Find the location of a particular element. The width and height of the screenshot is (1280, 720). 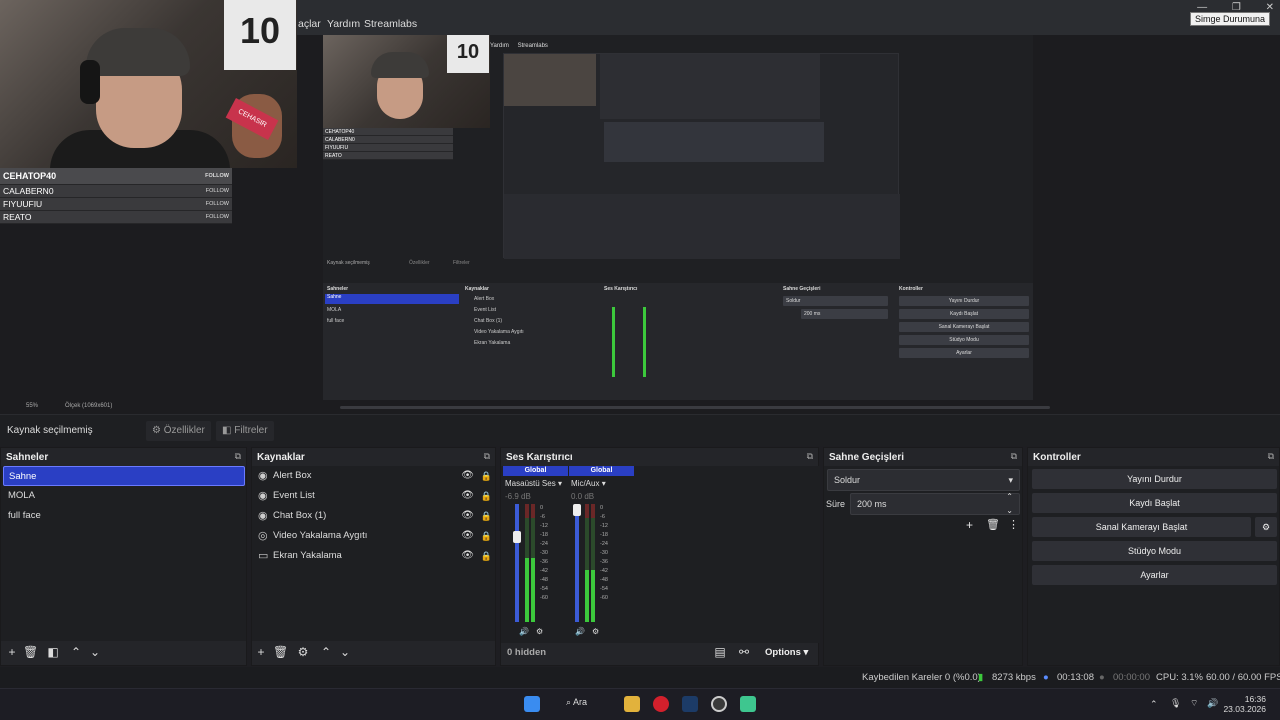

nested-chat-row: CEHATOP40 is located at coordinates (388, 132).